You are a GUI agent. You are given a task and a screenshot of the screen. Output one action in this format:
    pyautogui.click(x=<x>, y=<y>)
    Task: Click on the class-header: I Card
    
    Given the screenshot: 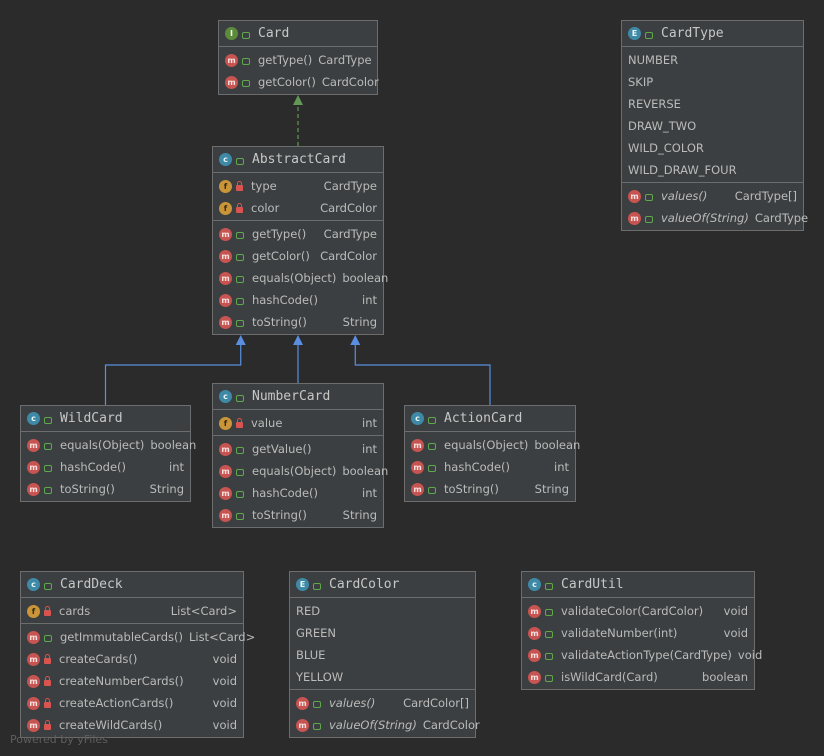 What is the action you would take?
    pyautogui.click(x=298, y=34)
    